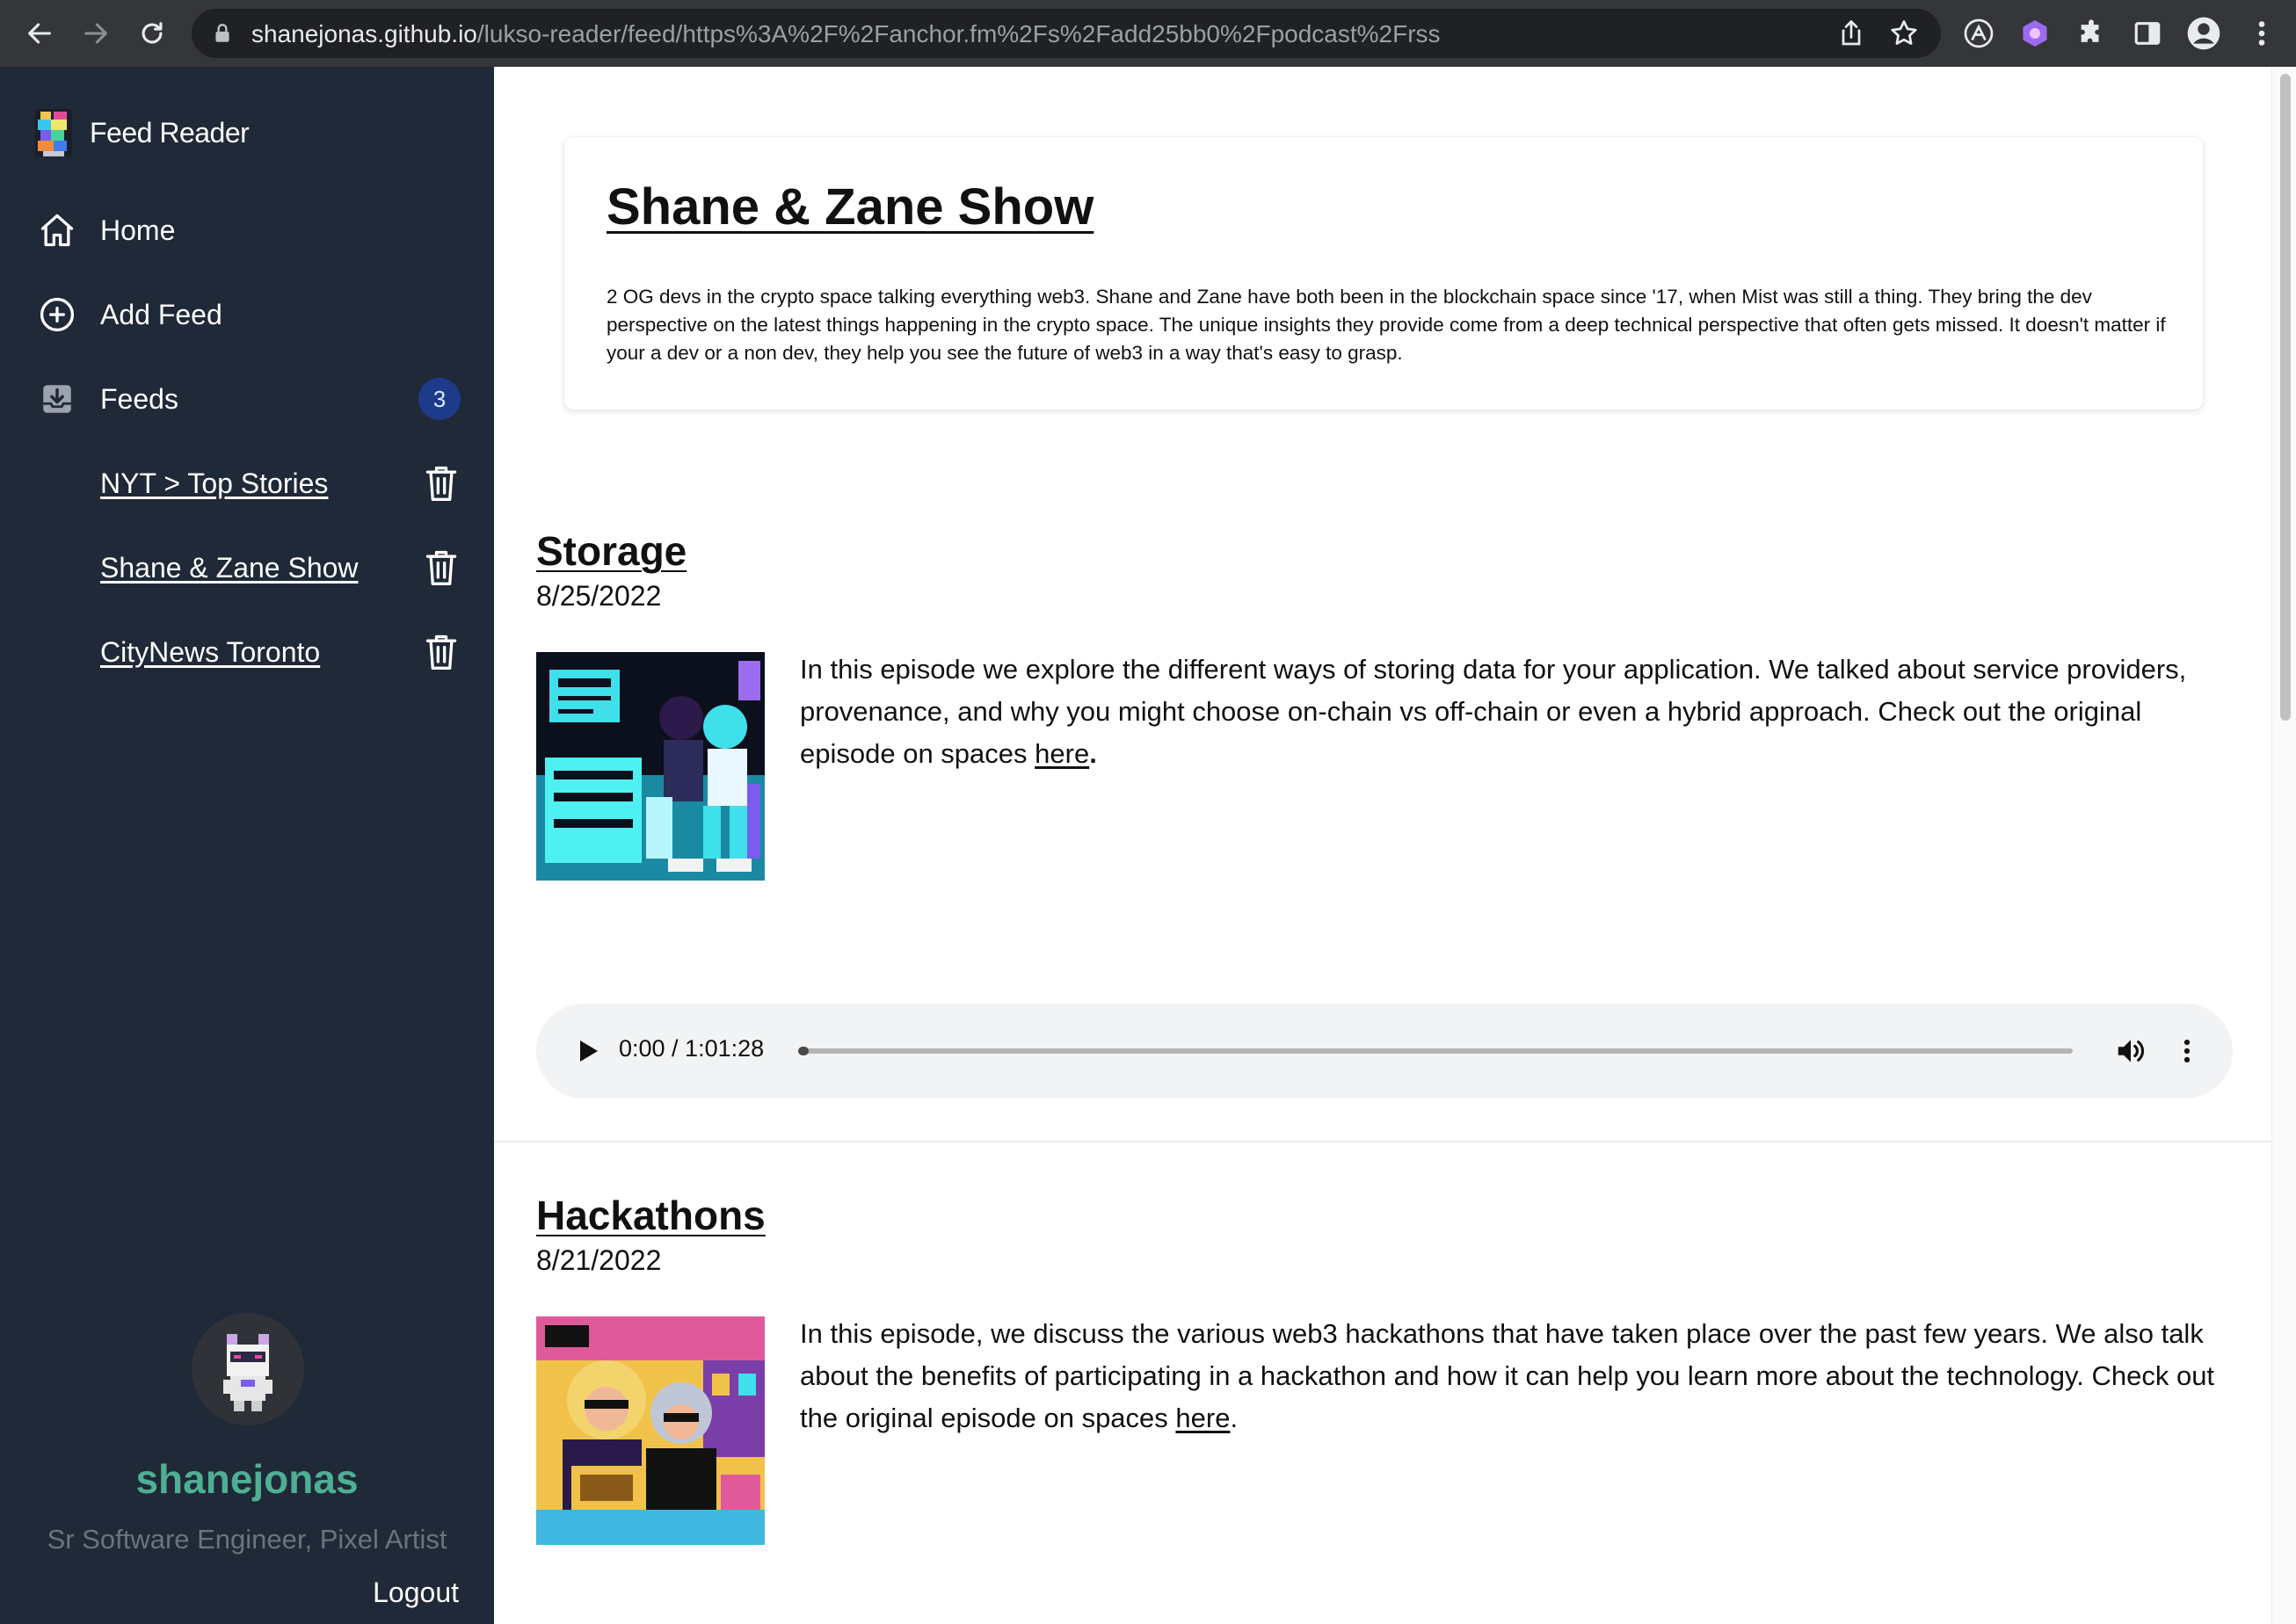  I want to click on home-icon, so click(57, 230).